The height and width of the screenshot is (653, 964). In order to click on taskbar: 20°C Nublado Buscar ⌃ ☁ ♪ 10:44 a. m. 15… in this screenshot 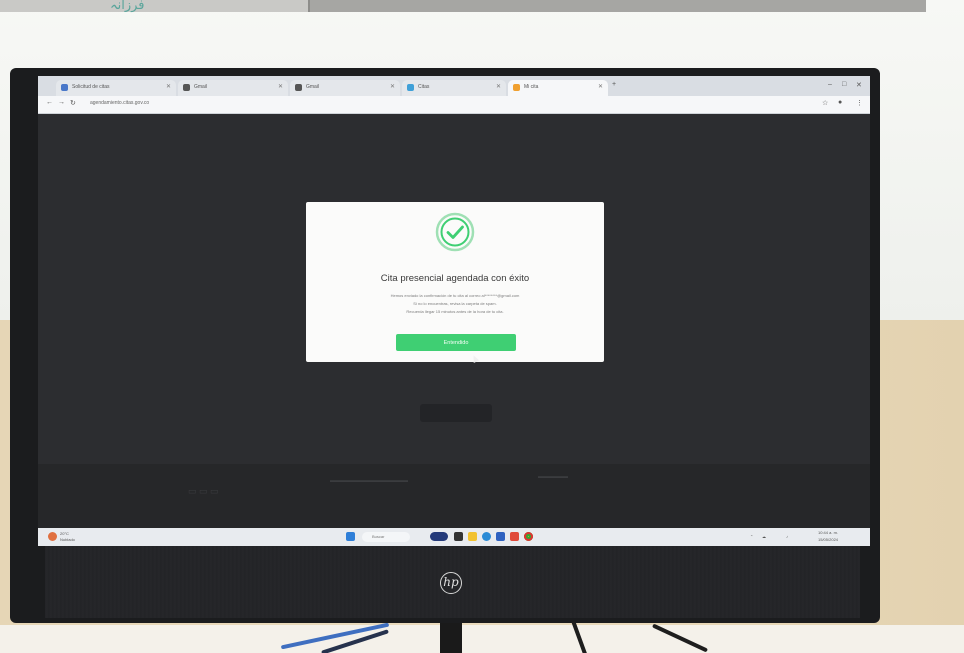, I will do `click(454, 537)`.